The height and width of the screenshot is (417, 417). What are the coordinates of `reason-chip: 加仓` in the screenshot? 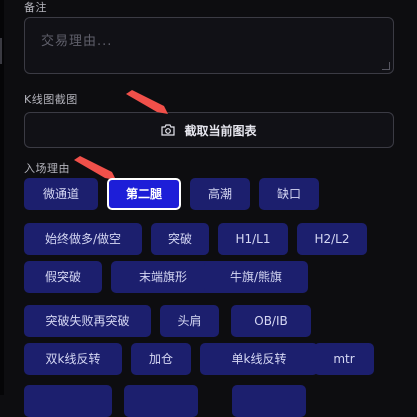 It's located at (161, 359).